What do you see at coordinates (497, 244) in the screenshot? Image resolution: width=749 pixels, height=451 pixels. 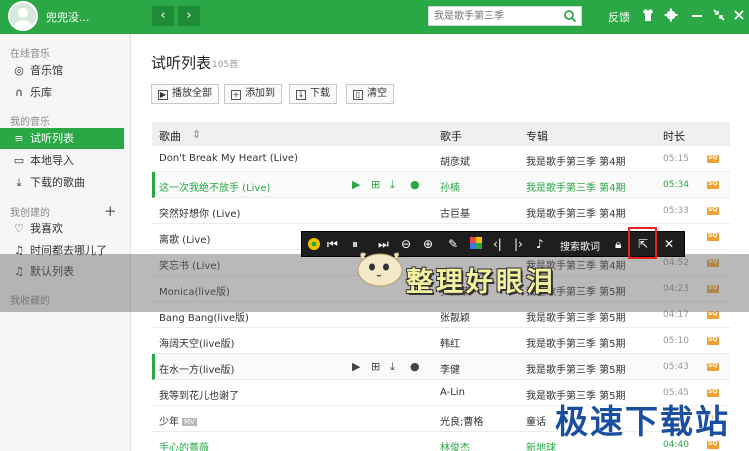 I see `rewind-lyric-icon: ‹|` at bounding box center [497, 244].